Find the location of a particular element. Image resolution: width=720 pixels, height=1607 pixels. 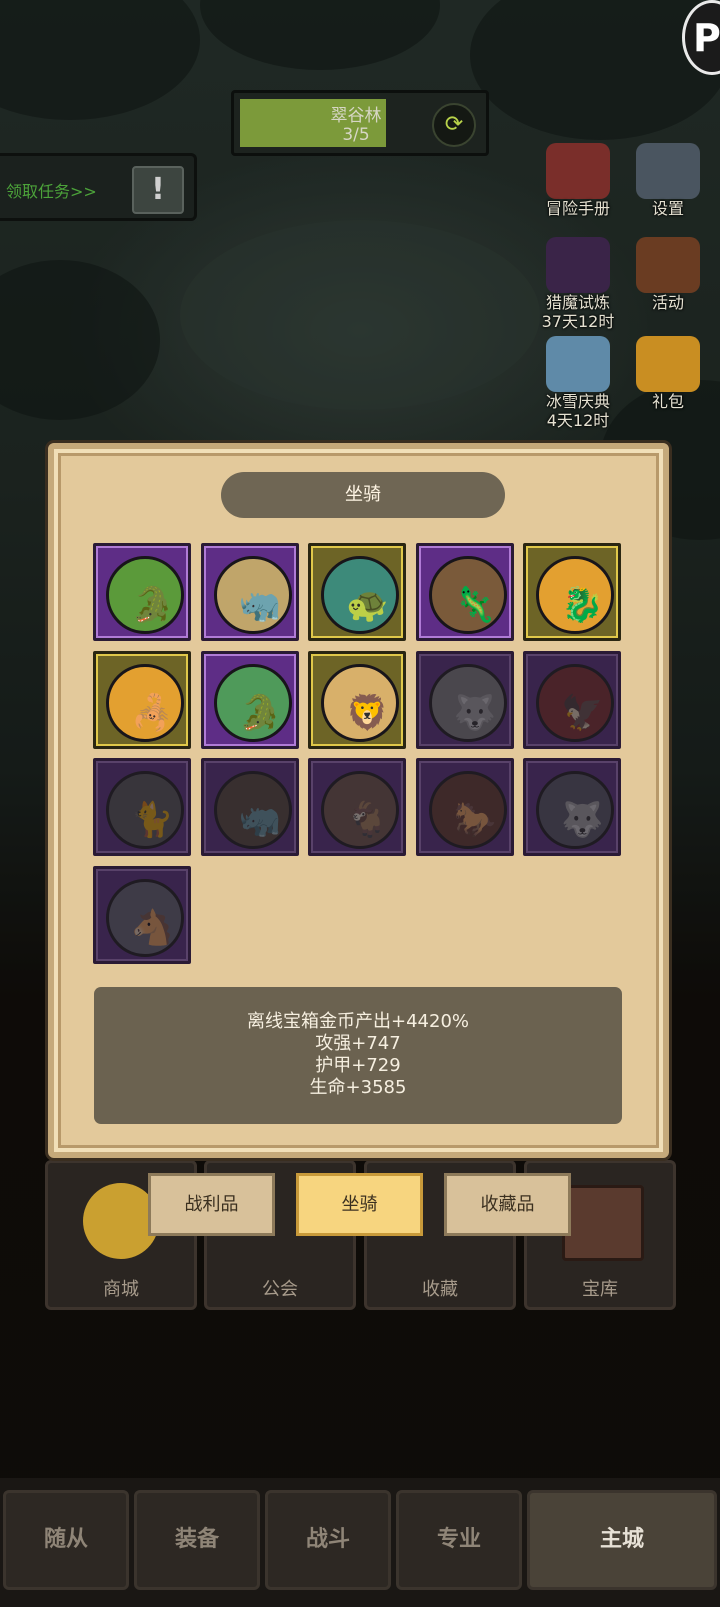

stat-line: 生命+3585 is located at coordinates (358, 1087).